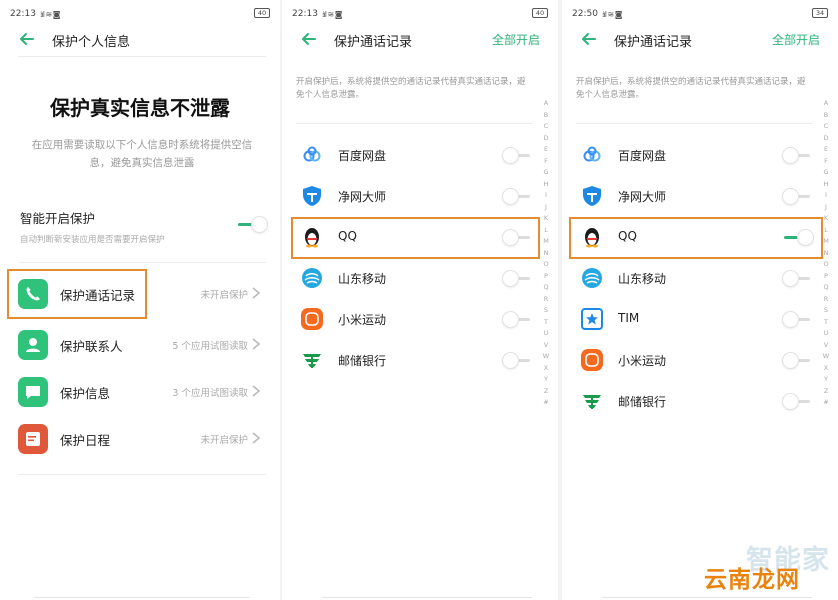  I want to click on menu-item-messages: 保护信息 3 个应用试图读取, so click(142, 392).